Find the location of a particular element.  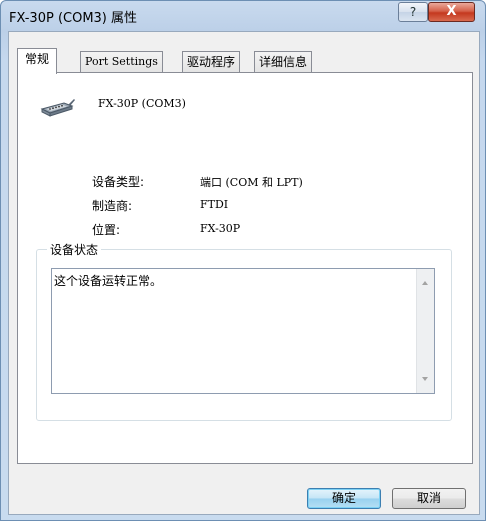

title-bar: FX-30P (COM3) 属性 ? X is located at coordinates (243, 16).